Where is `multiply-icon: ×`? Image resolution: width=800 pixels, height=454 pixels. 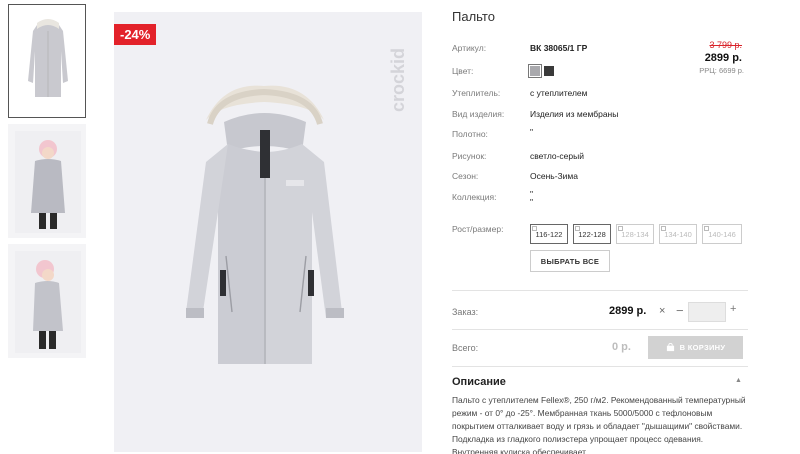 multiply-icon: × is located at coordinates (662, 311).